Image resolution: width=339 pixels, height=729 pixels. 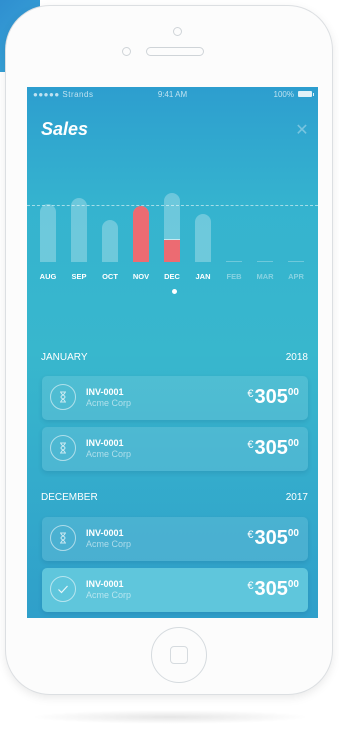 I want to click on page-indicator-dot, so click(x=174, y=291).